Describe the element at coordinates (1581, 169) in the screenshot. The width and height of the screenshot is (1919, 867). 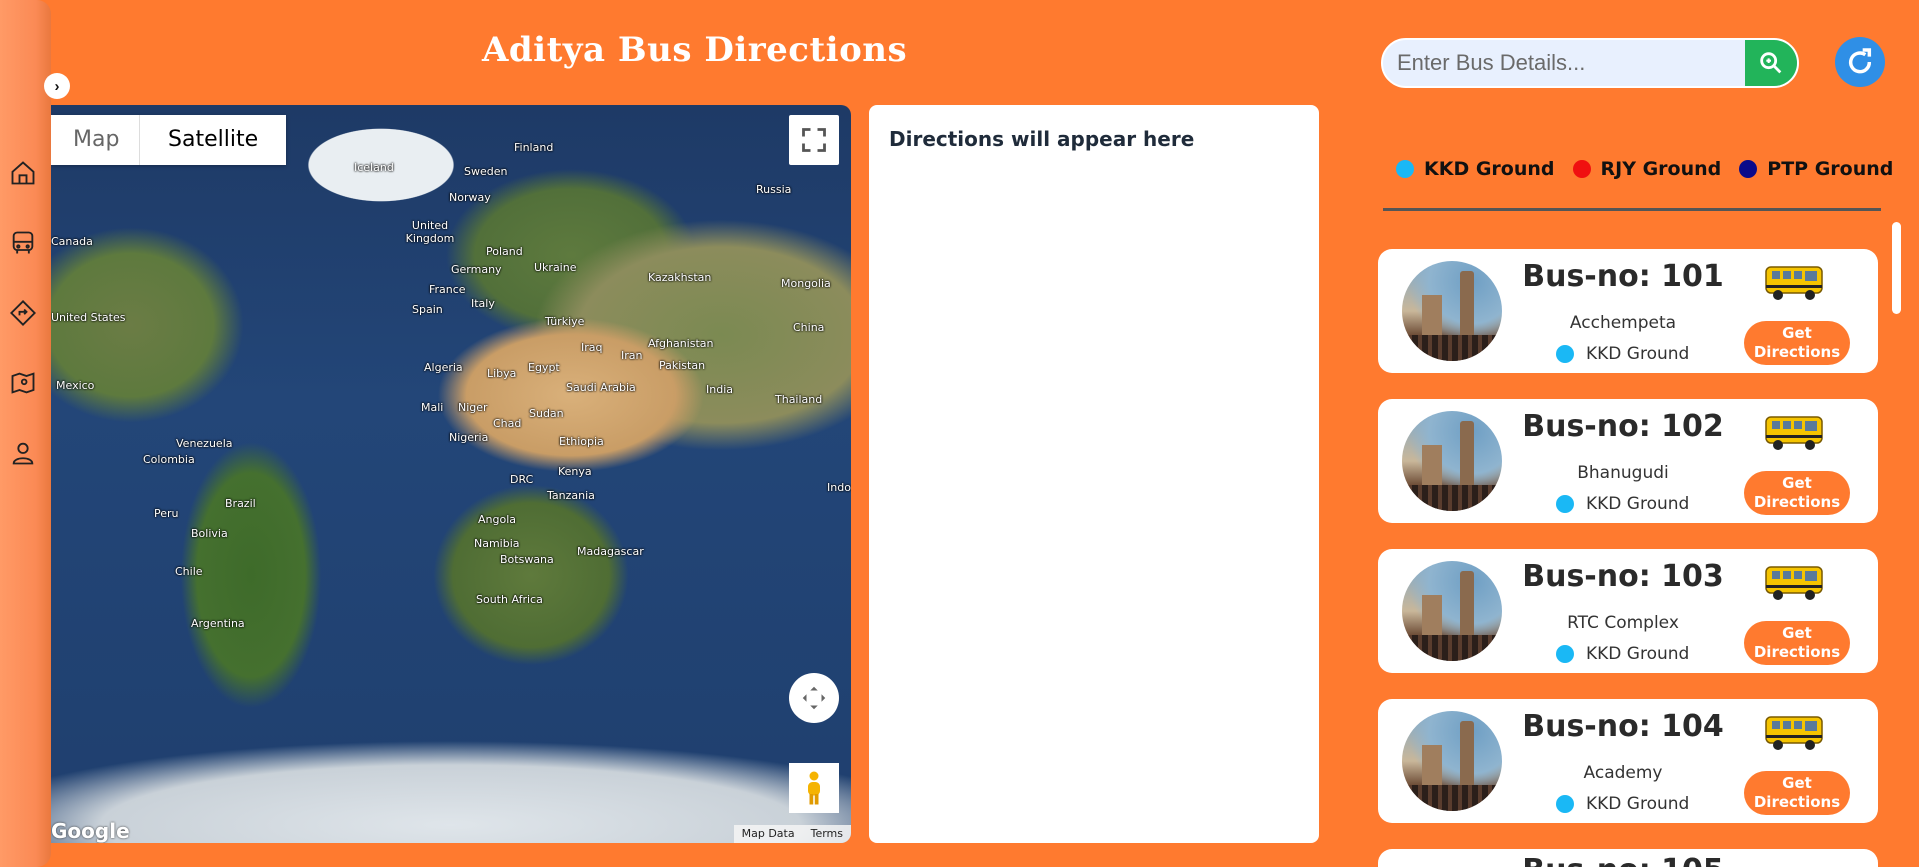
I see `rjy-dot-icon` at that location.